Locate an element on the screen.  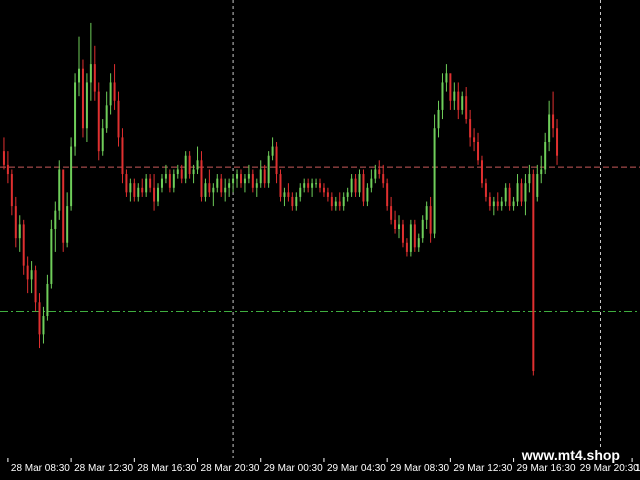
x-tick-label: 28 Mar 08:30 is located at coordinates (40, 468).